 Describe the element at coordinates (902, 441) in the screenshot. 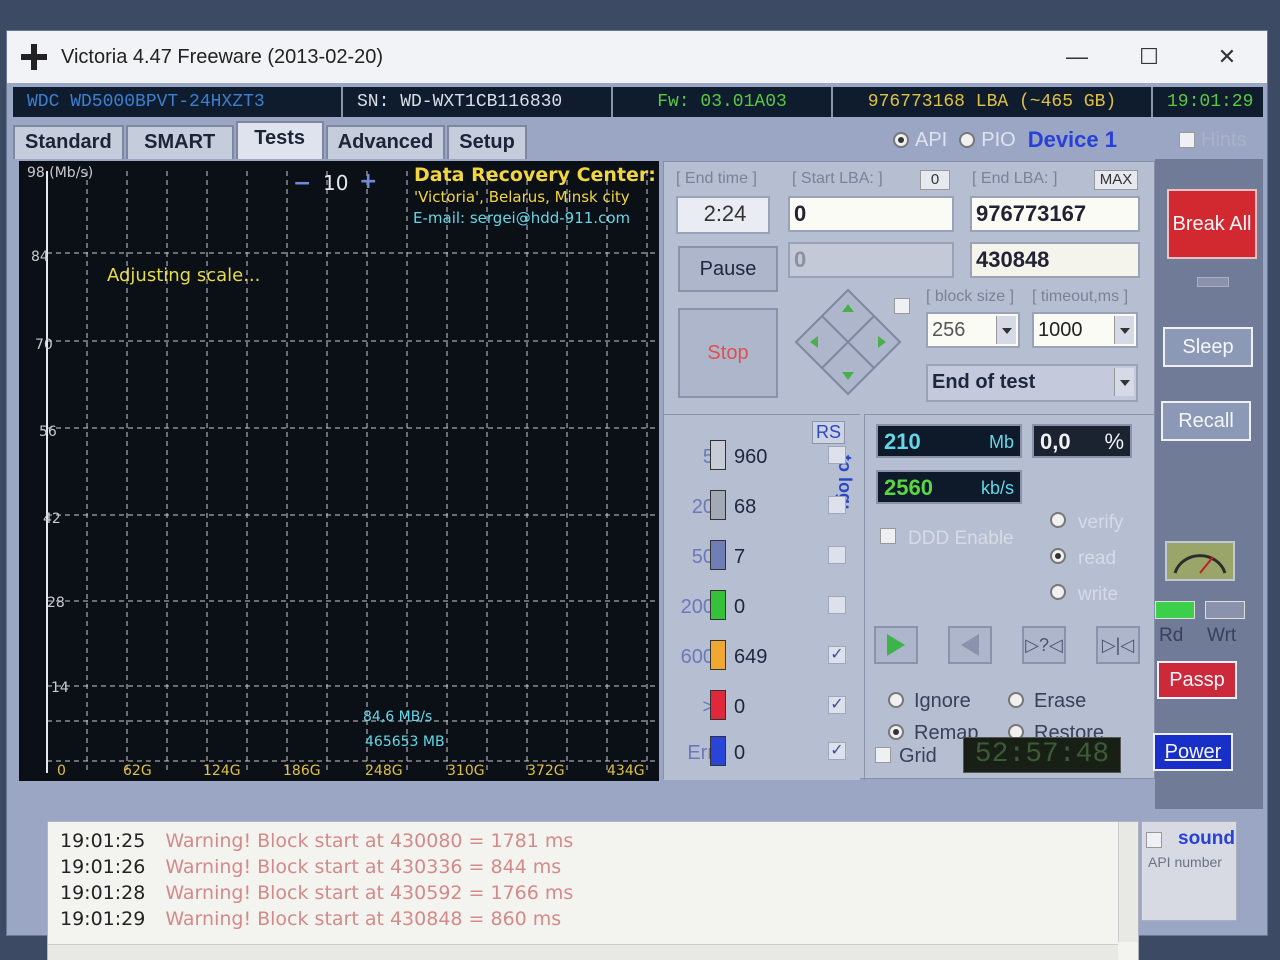

I see `mb-value: 210` at that location.